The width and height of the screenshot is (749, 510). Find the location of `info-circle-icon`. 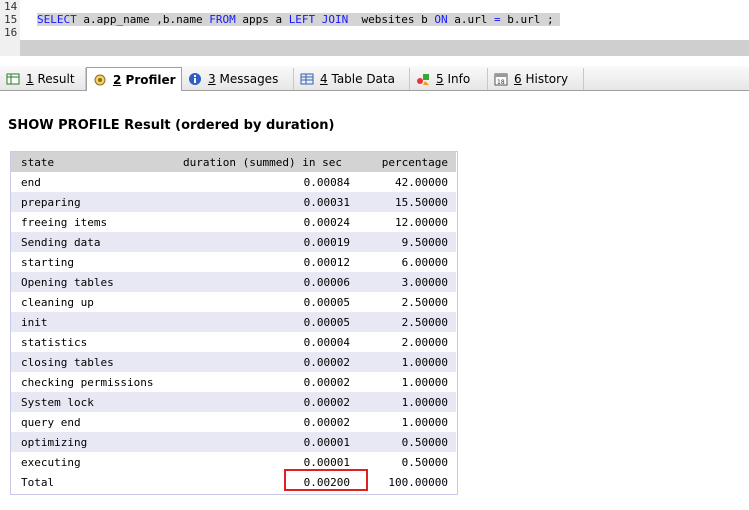

info-circle-icon is located at coordinates (195, 79).